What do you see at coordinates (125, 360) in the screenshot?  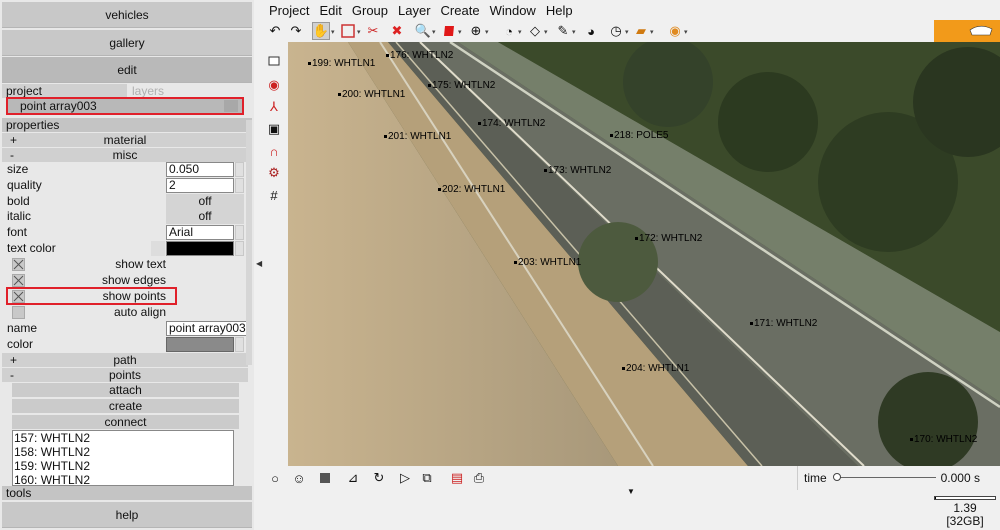 I see `group-path: + path` at bounding box center [125, 360].